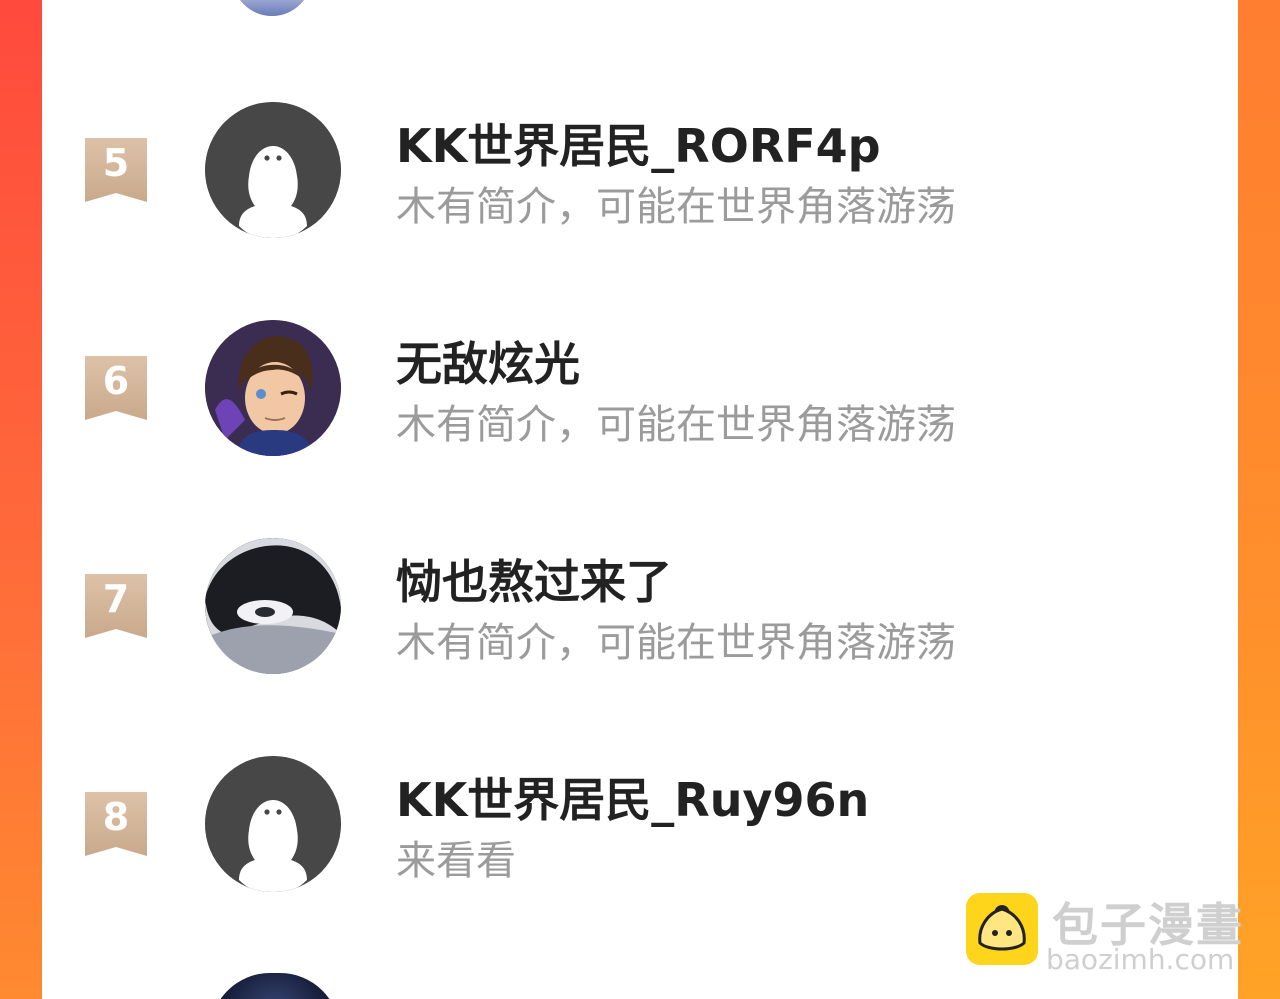 The height and width of the screenshot is (999, 1280). I want to click on rank-number: 7, so click(116, 599).